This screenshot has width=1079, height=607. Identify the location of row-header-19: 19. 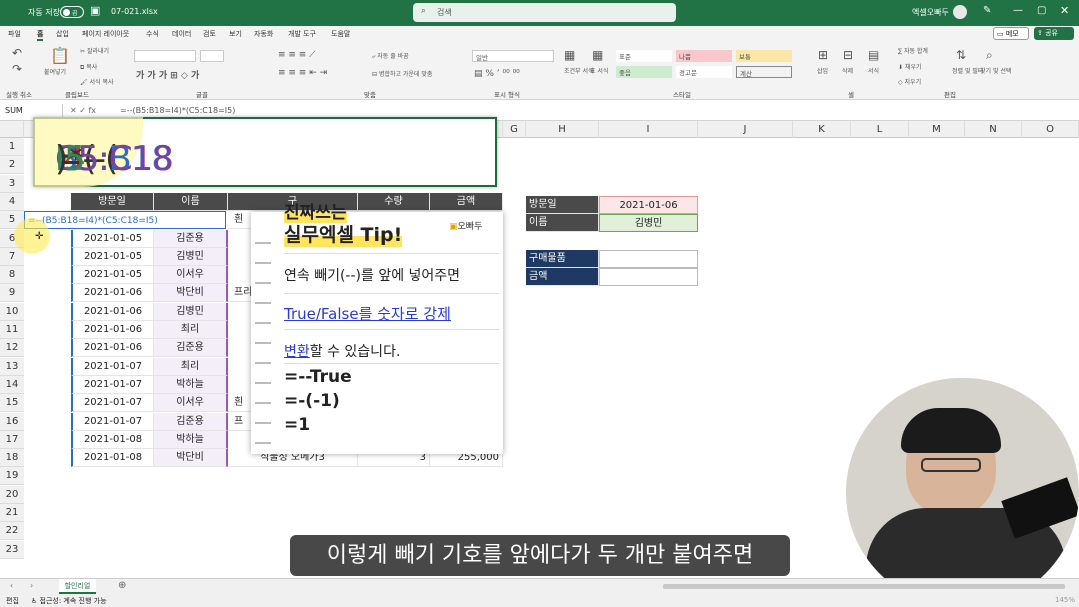
(12, 476).